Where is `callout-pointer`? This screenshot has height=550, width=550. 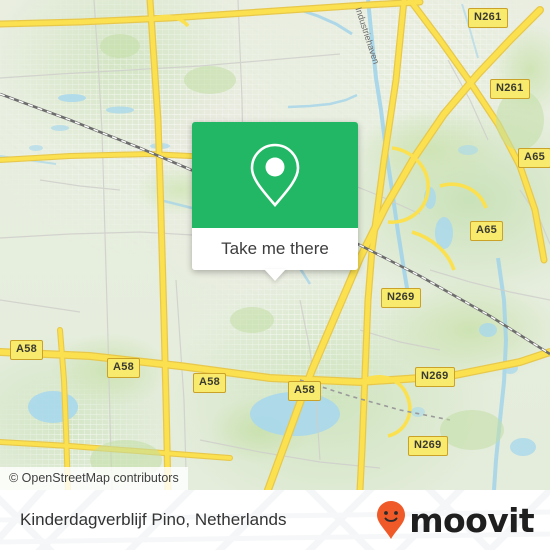 callout-pointer is located at coordinates (275, 275).